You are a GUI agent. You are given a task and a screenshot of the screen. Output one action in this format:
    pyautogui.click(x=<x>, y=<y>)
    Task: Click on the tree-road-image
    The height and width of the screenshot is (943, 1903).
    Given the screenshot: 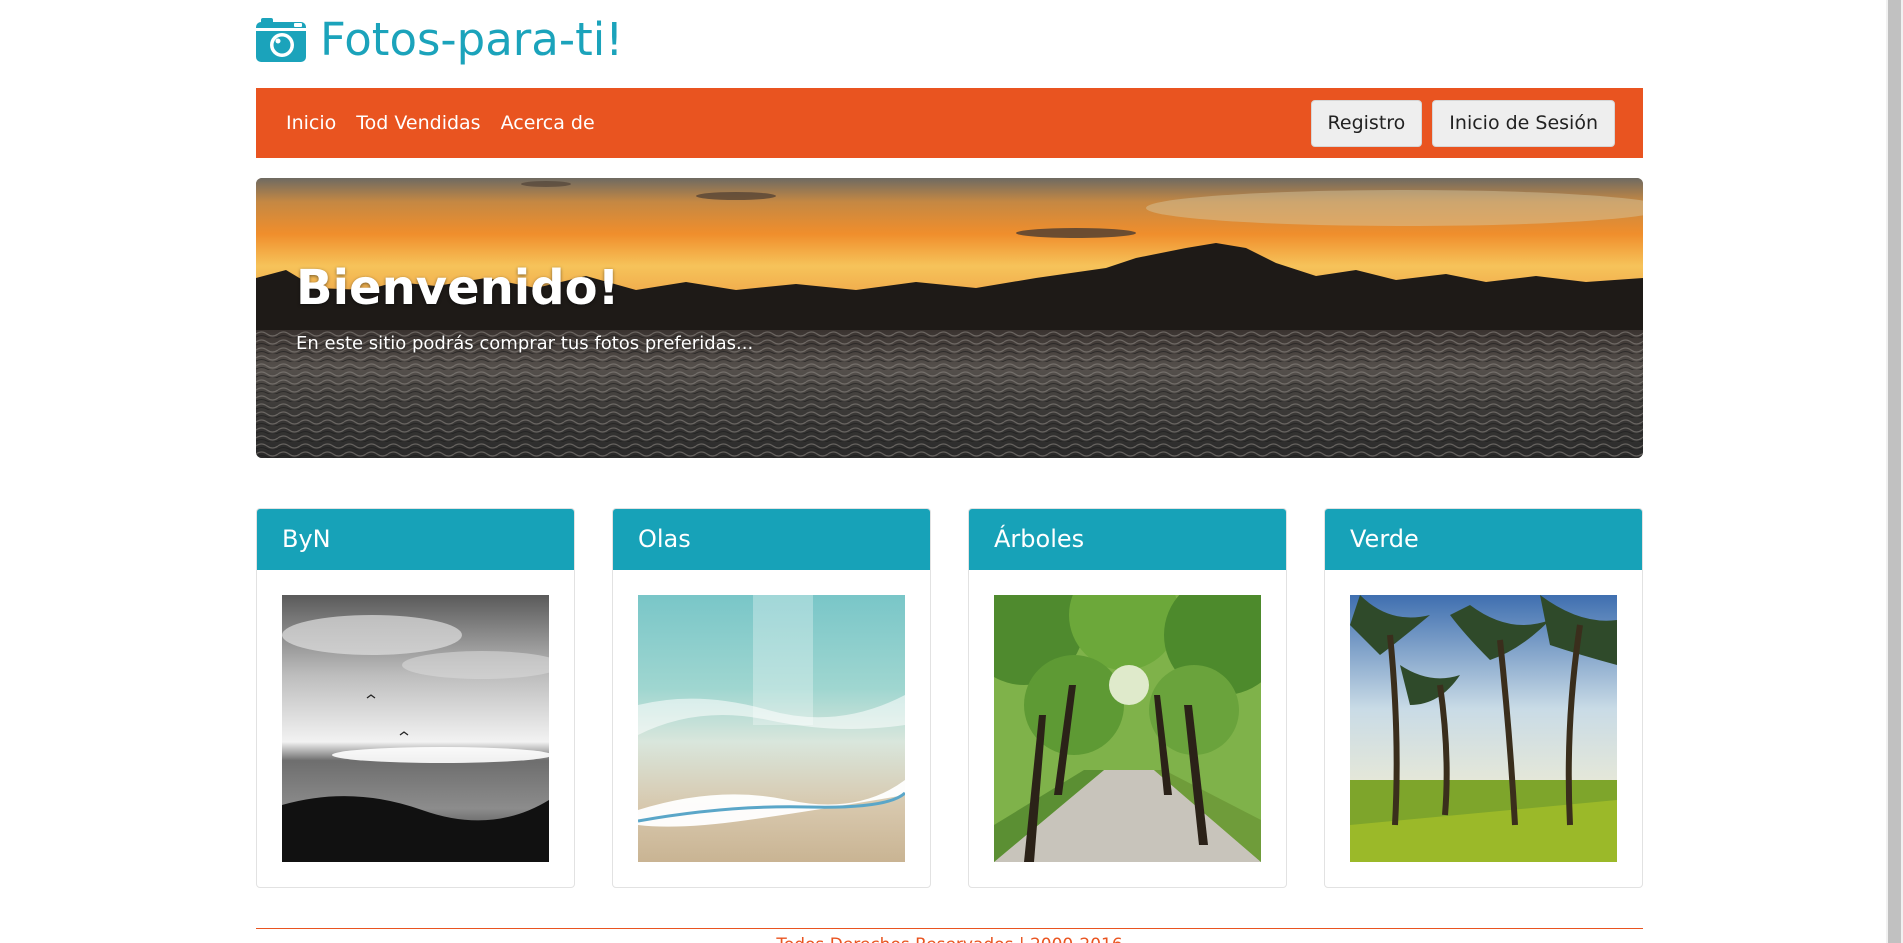 What is the action you would take?
    pyautogui.click(x=1127, y=728)
    